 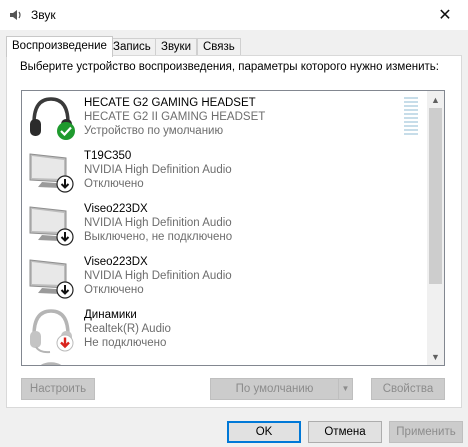 What do you see at coordinates (219, 47) in the screenshot?
I see `tab-communications: Связь` at bounding box center [219, 47].